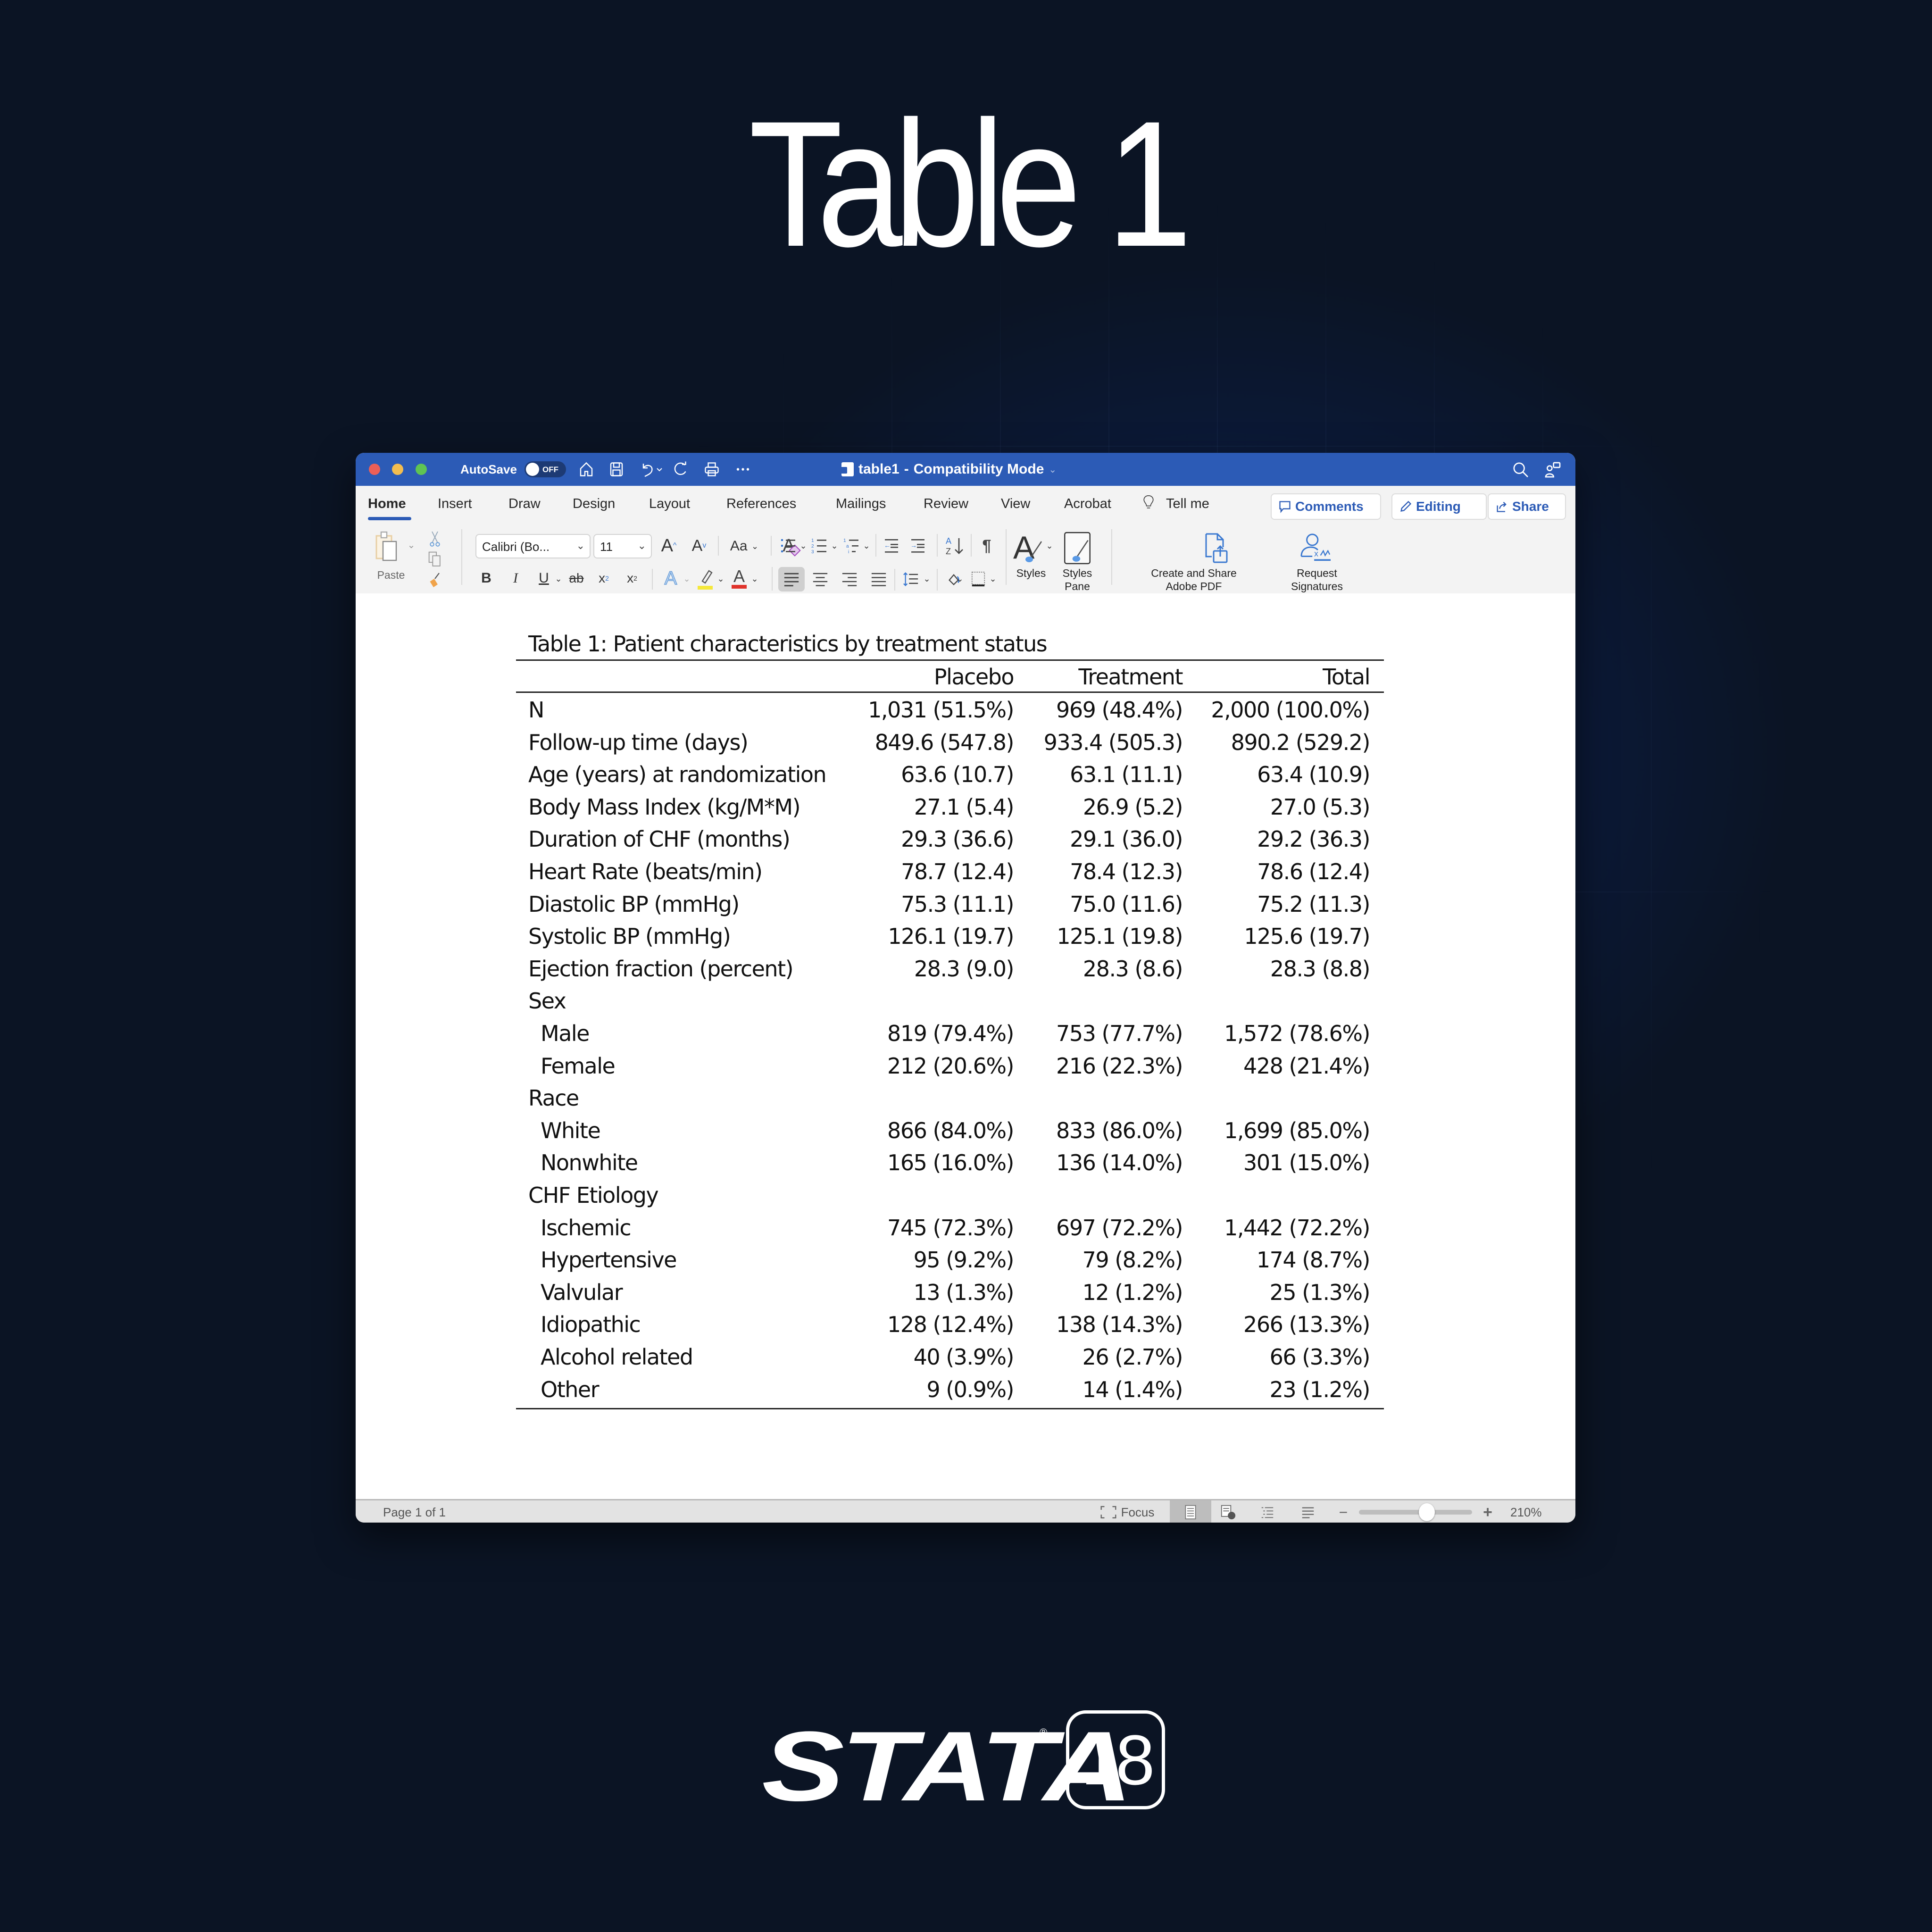 The width and height of the screenshot is (1932, 1932). What do you see at coordinates (1128, 1512) in the screenshot?
I see `focus-button: Focus` at bounding box center [1128, 1512].